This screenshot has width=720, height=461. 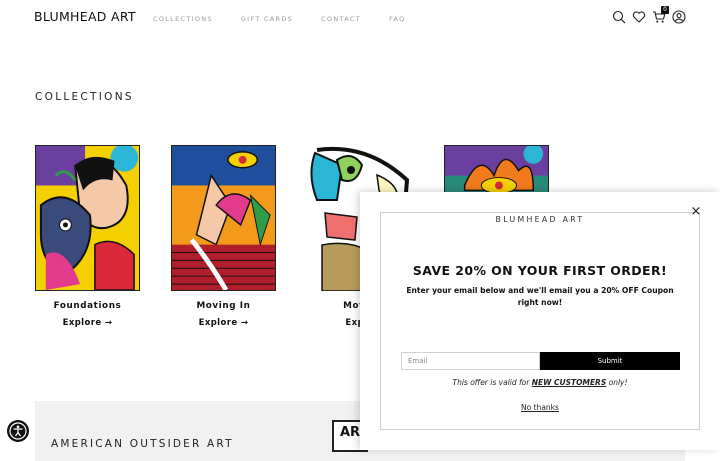 What do you see at coordinates (610, 361) in the screenshot?
I see `submit-button: Submit` at bounding box center [610, 361].